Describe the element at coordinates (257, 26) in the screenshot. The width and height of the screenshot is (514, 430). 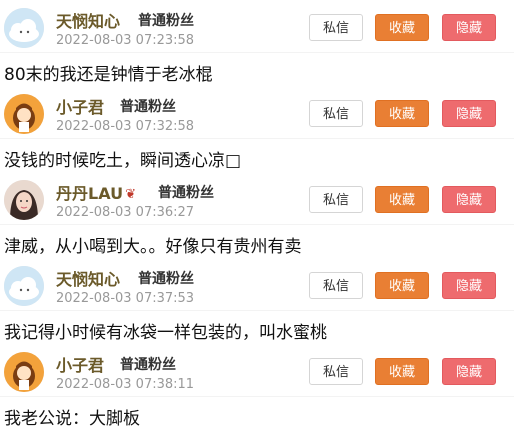
I see `comment-header: 天悯知心 普通粉丝 2022-08-03 07:23:58 私信 收藏 隐藏` at that location.